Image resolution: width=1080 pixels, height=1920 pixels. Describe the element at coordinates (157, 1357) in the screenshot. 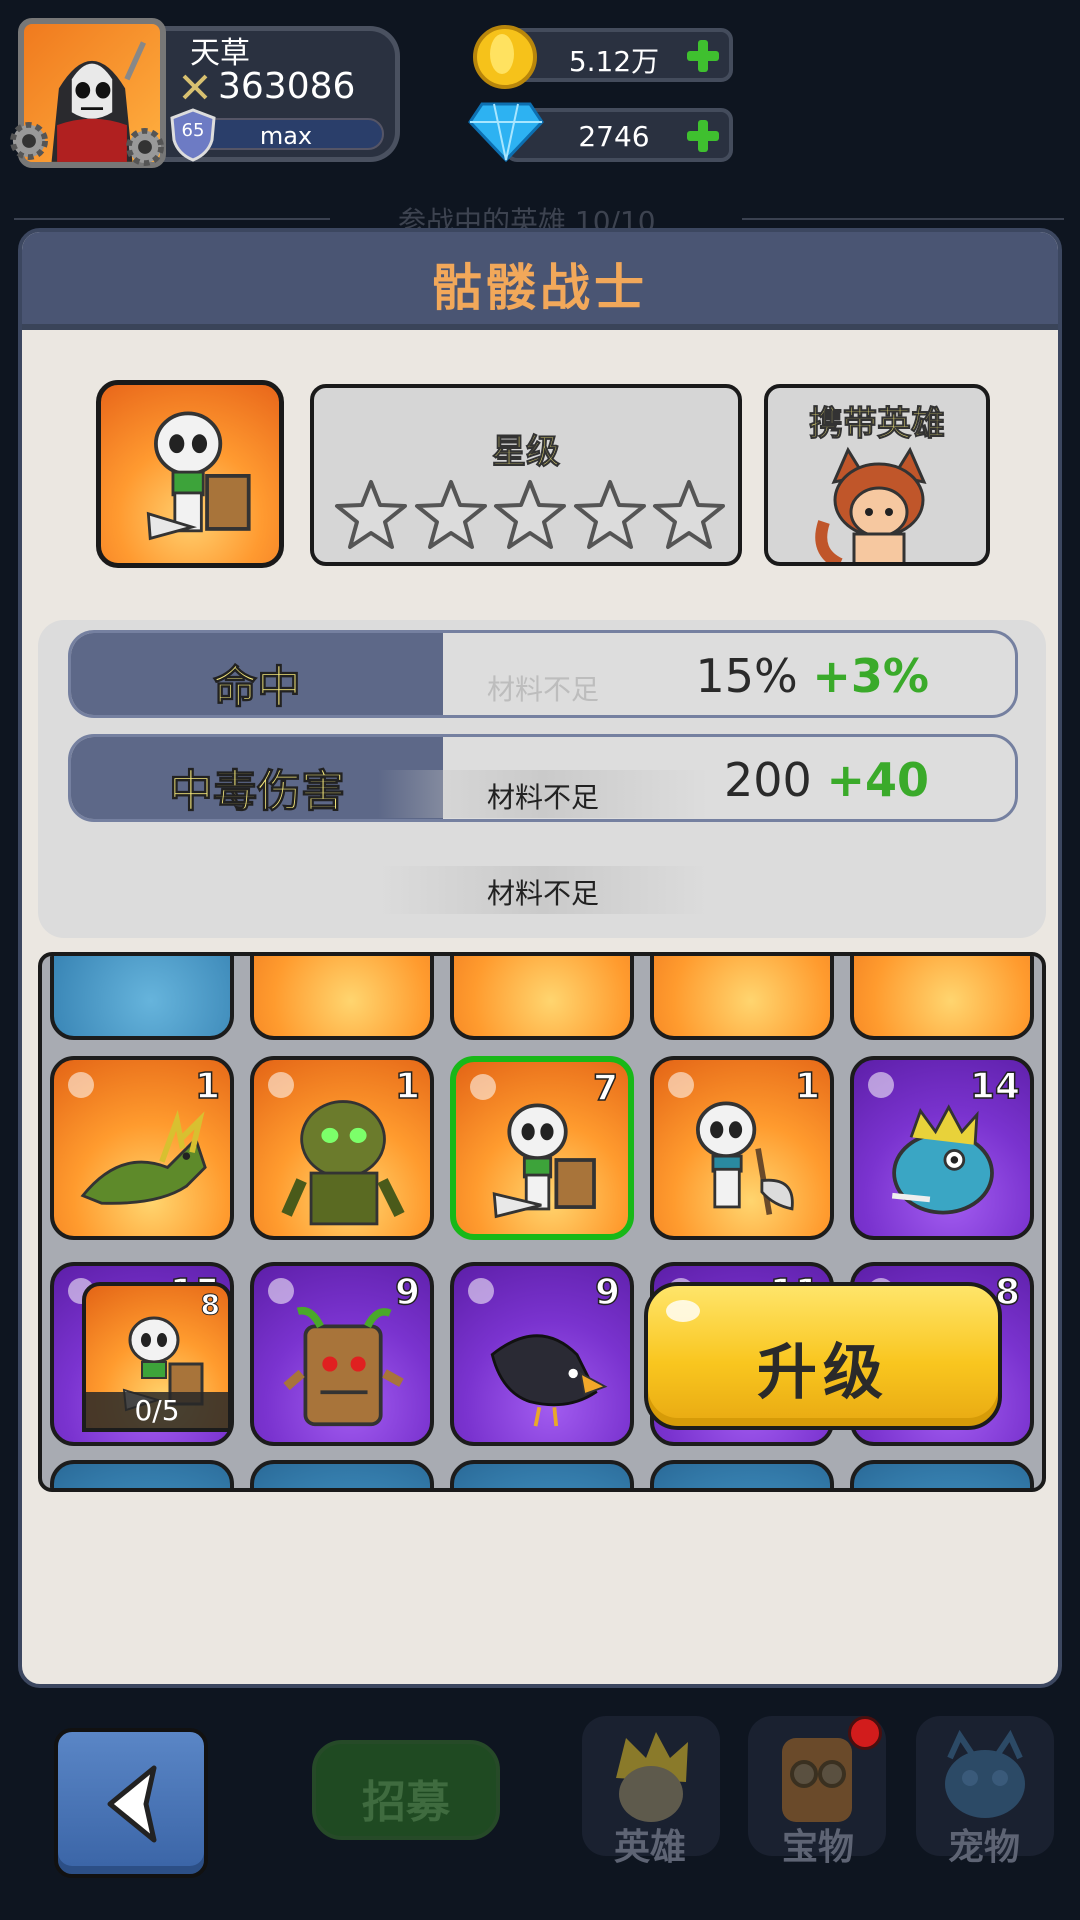

I see `material-card: 8 0/5` at that location.